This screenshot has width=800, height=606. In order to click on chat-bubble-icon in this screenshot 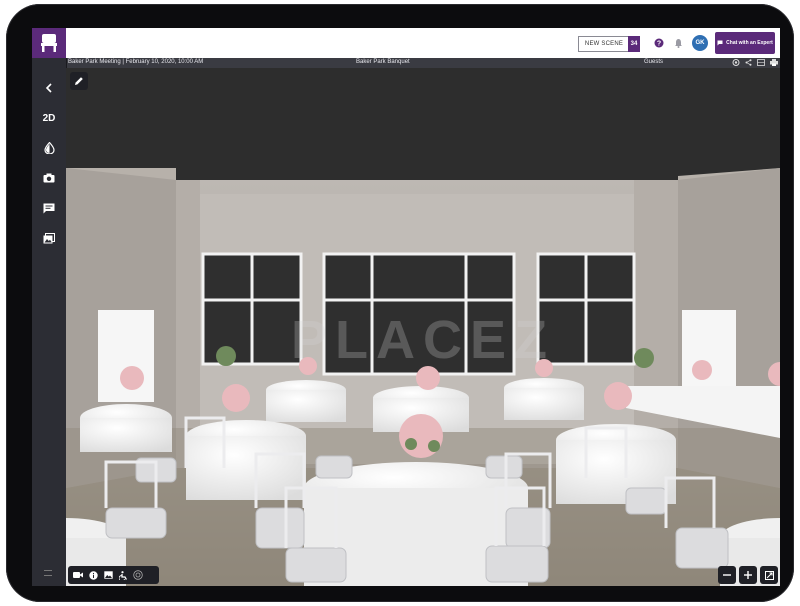, I will do `click(720, 43)`.